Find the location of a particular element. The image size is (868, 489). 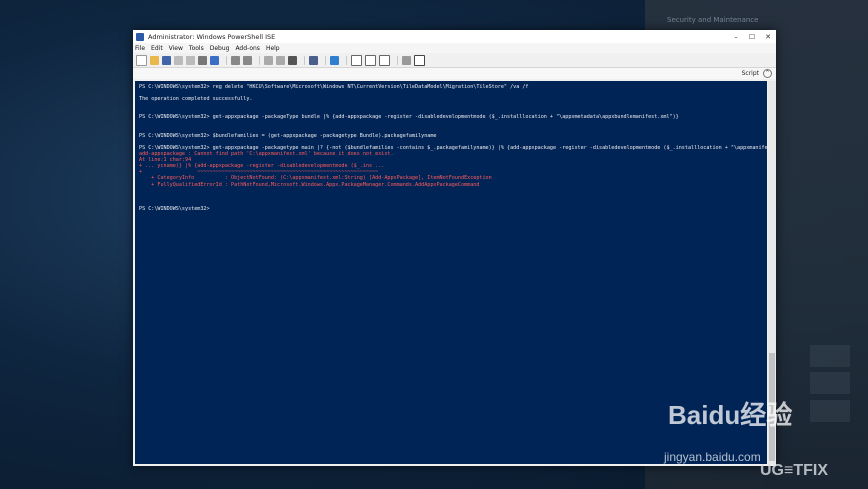

ugetfix-watermark: UG≡TFIX is located at coordinates (794, 470).